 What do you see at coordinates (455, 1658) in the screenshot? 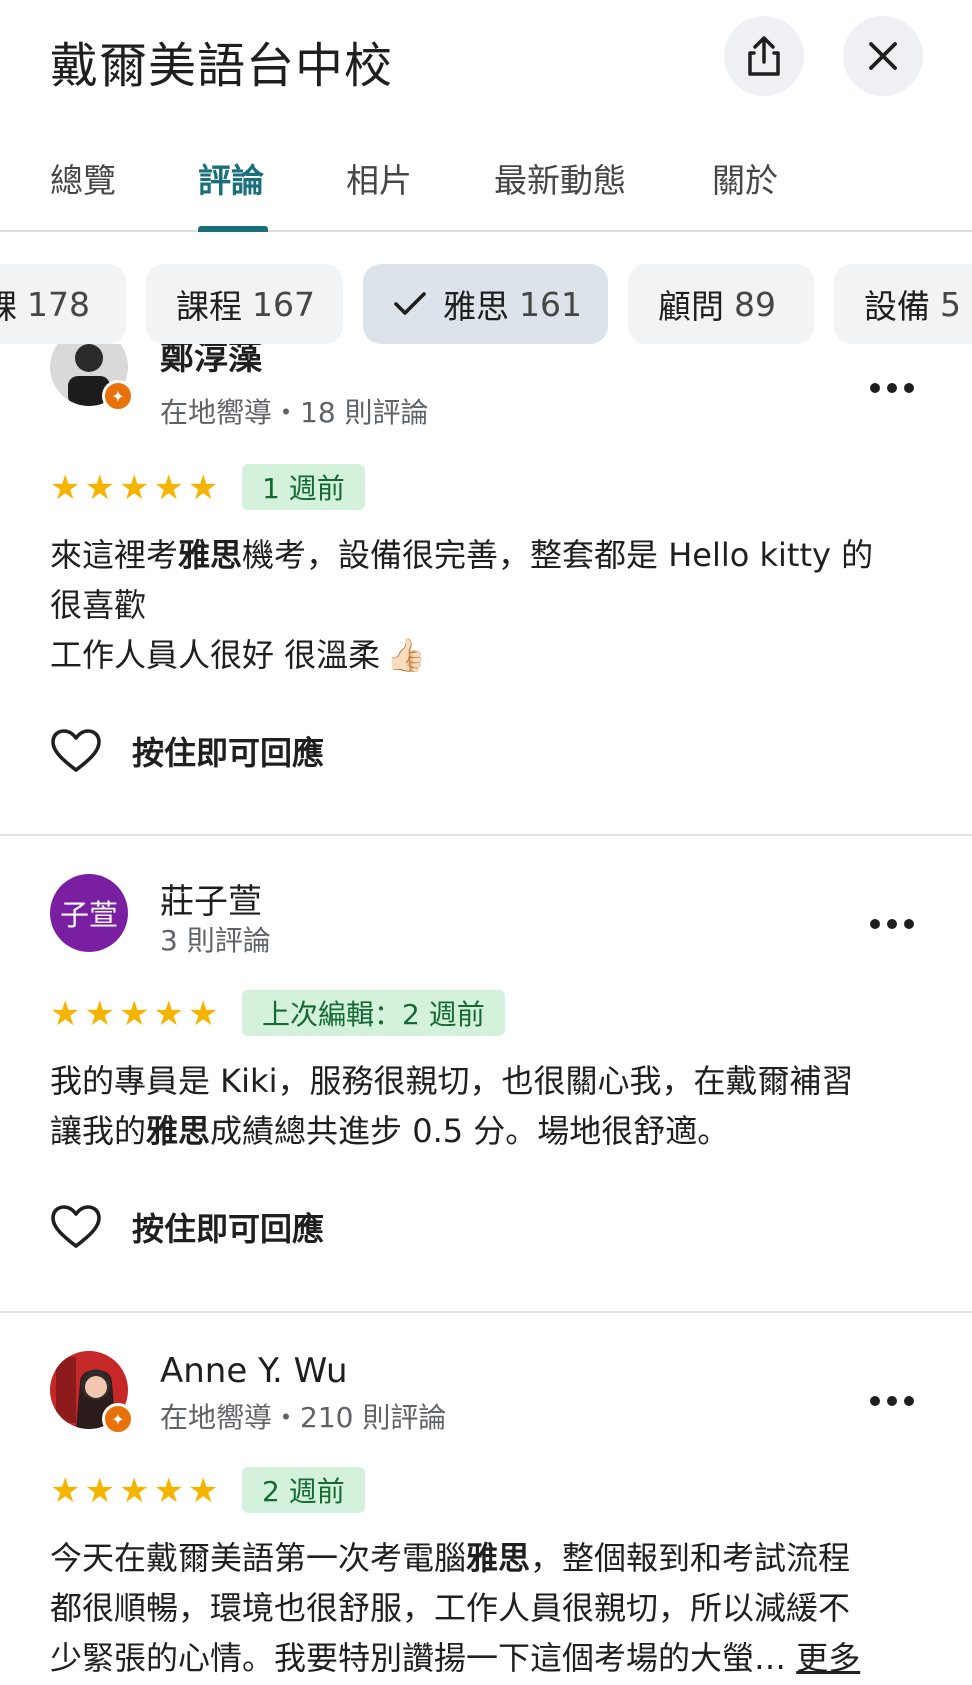
I see `review-line-3: 少緊張的心情。我要特別讚揚一下這個考場的大螢… 更多` at bounding box center [455, 1658].